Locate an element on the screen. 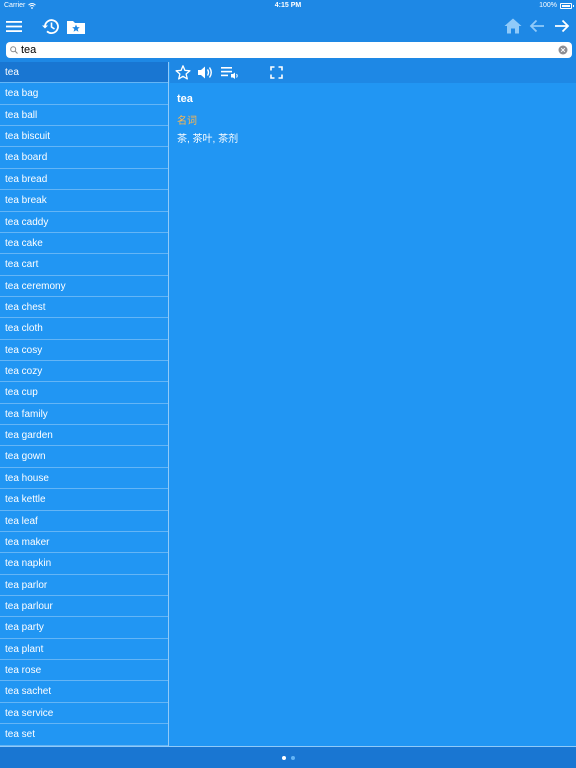  playlist-audio-icon is located at coordinates (229, 72).